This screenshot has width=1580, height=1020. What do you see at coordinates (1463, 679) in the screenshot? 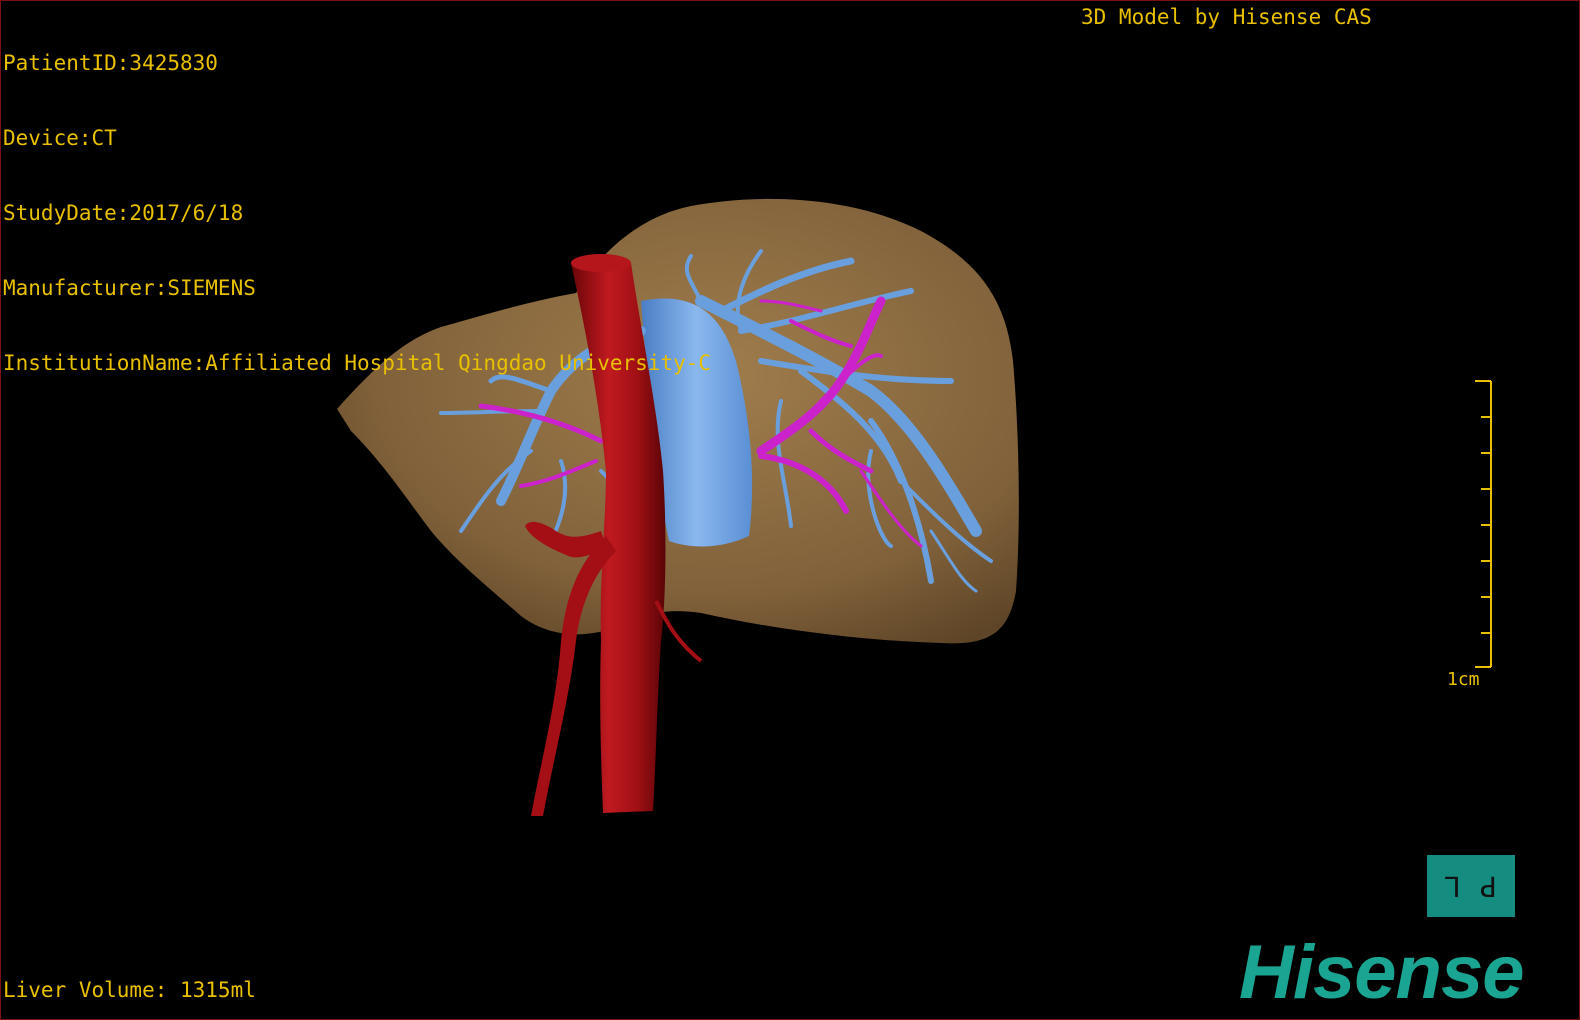
I see `scale-label: 1cm` at bounding box center [1463, 679].